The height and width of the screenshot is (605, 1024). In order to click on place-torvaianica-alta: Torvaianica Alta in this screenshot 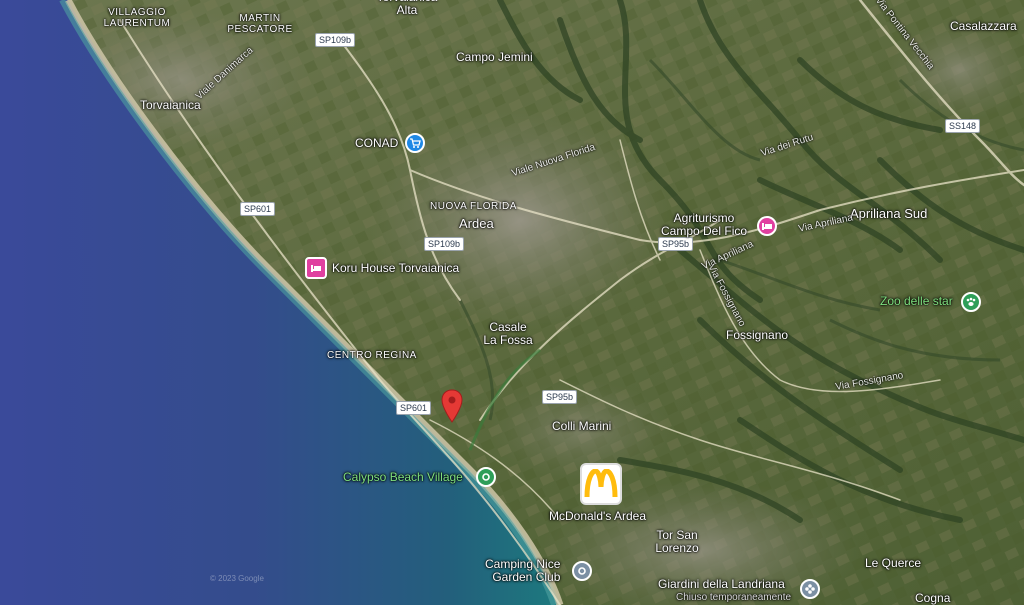, I will do `click(407, 9)`.